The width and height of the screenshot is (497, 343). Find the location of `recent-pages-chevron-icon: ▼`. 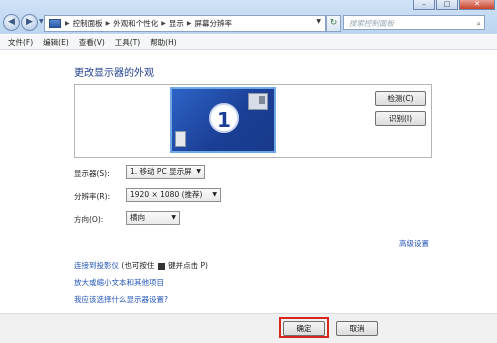

recent-pages-chevron-icon: ▼ is located at coordinates (41, 21).